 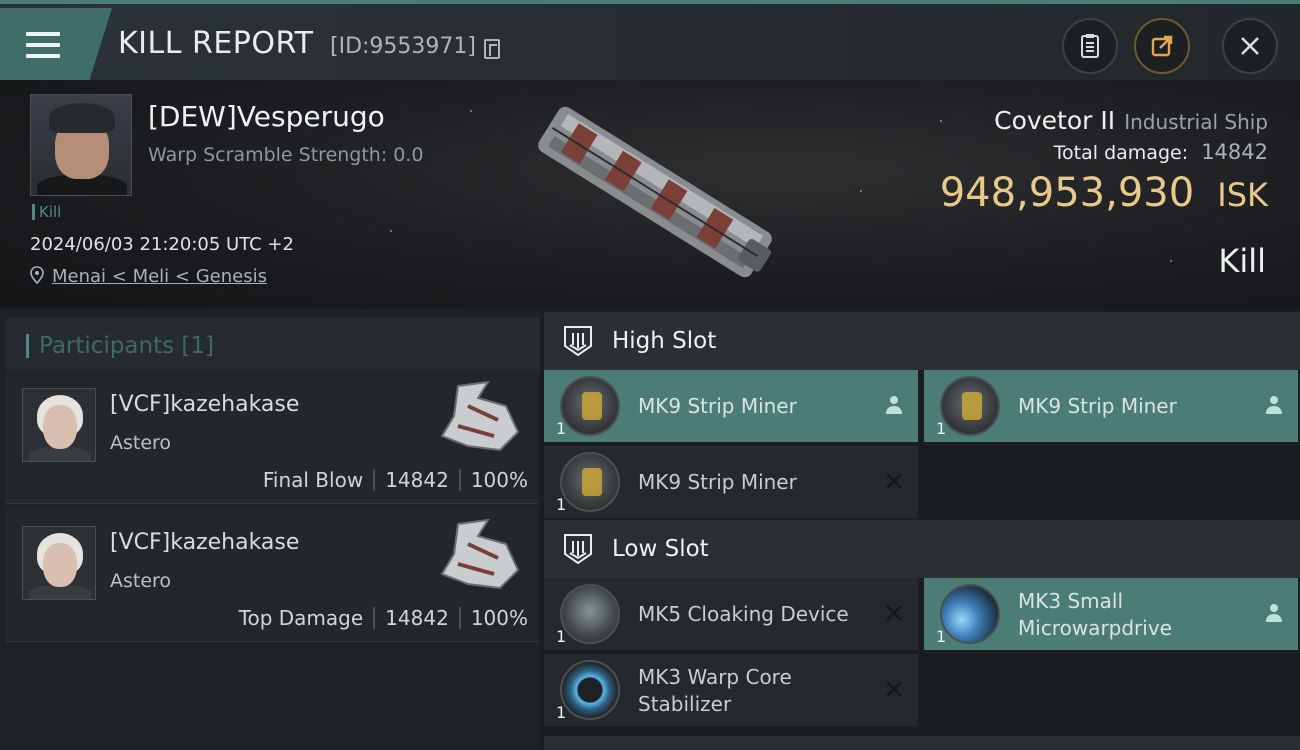 I want to click on module-slot: 1 MK3 Warp Core Stabilizer, so click(x=731, y=690).